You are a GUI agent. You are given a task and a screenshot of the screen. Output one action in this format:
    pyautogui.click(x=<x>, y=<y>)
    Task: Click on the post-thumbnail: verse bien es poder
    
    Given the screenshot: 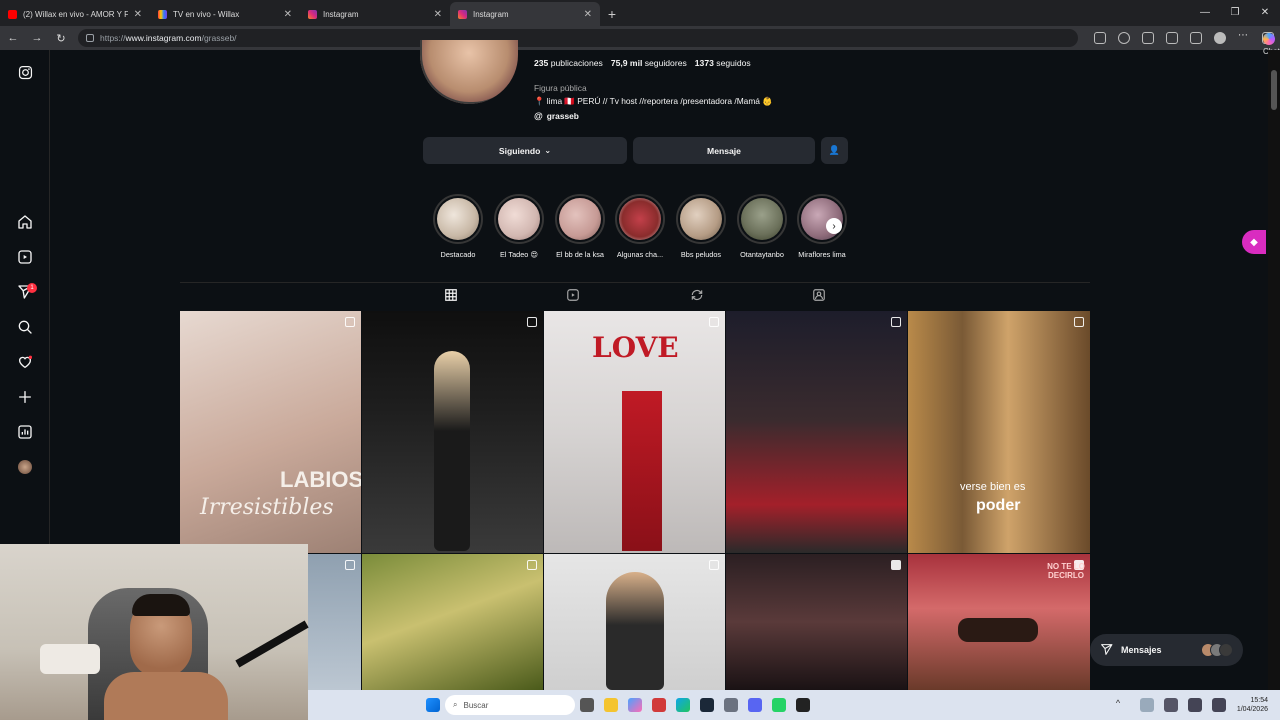 What is the action you would take?
    pyautogui.click(x=999, y=432)
    